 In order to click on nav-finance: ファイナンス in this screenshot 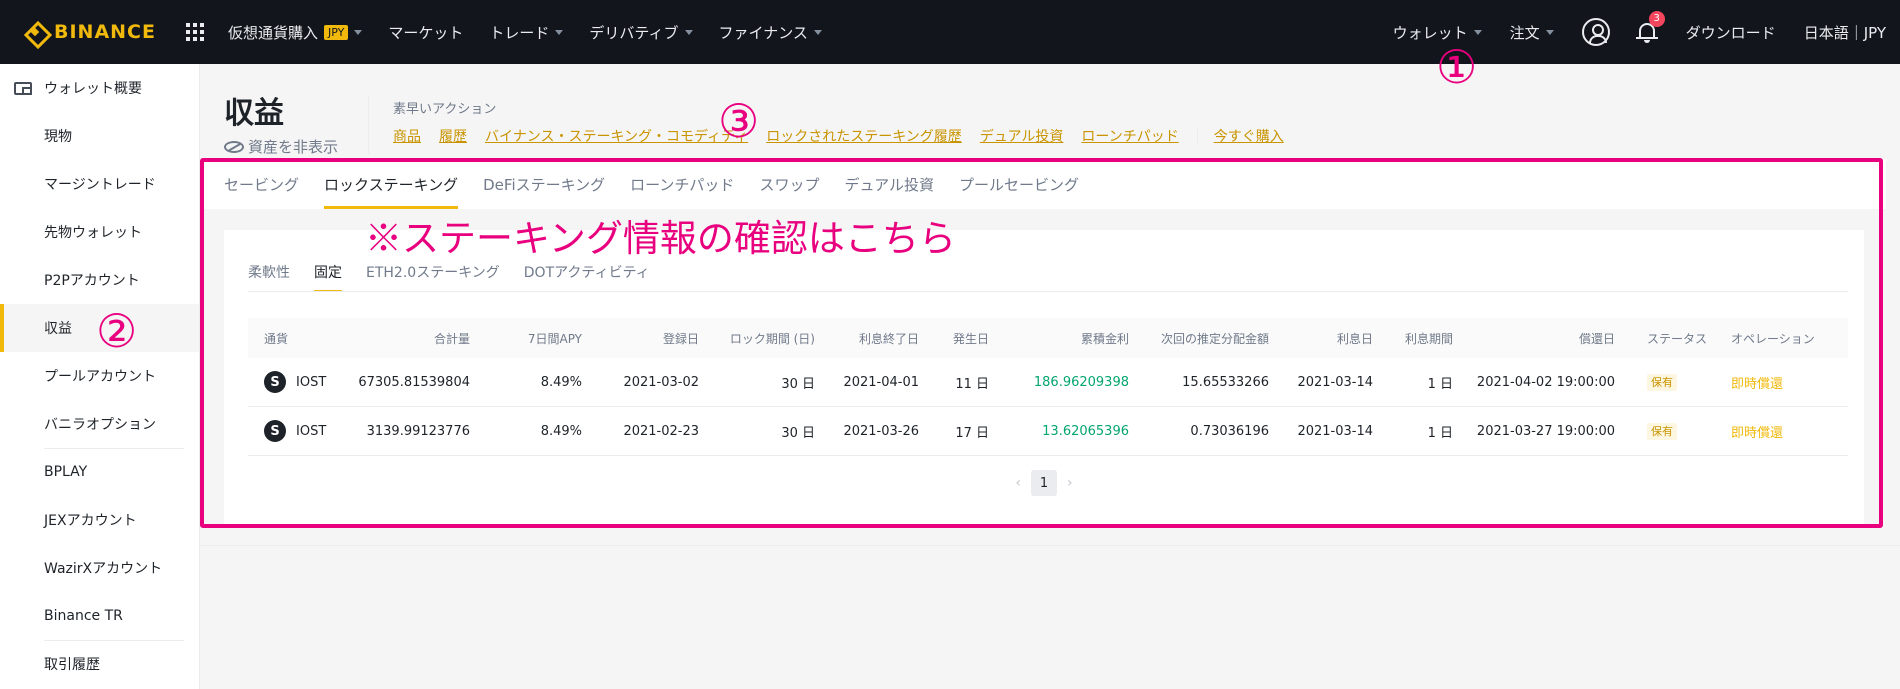, I will do `click(770, 32)`.